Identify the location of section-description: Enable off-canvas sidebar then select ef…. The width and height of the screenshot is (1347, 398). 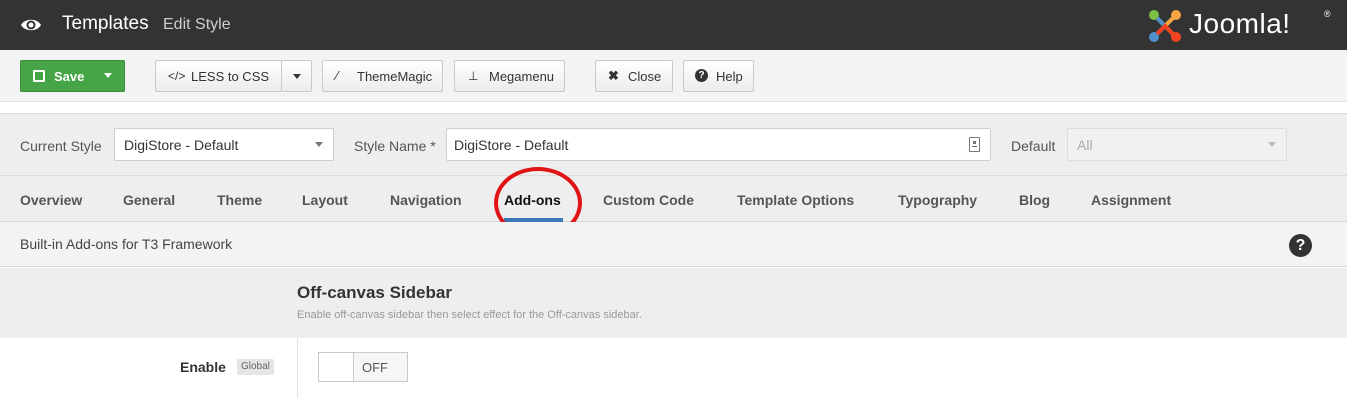
(469, 315).